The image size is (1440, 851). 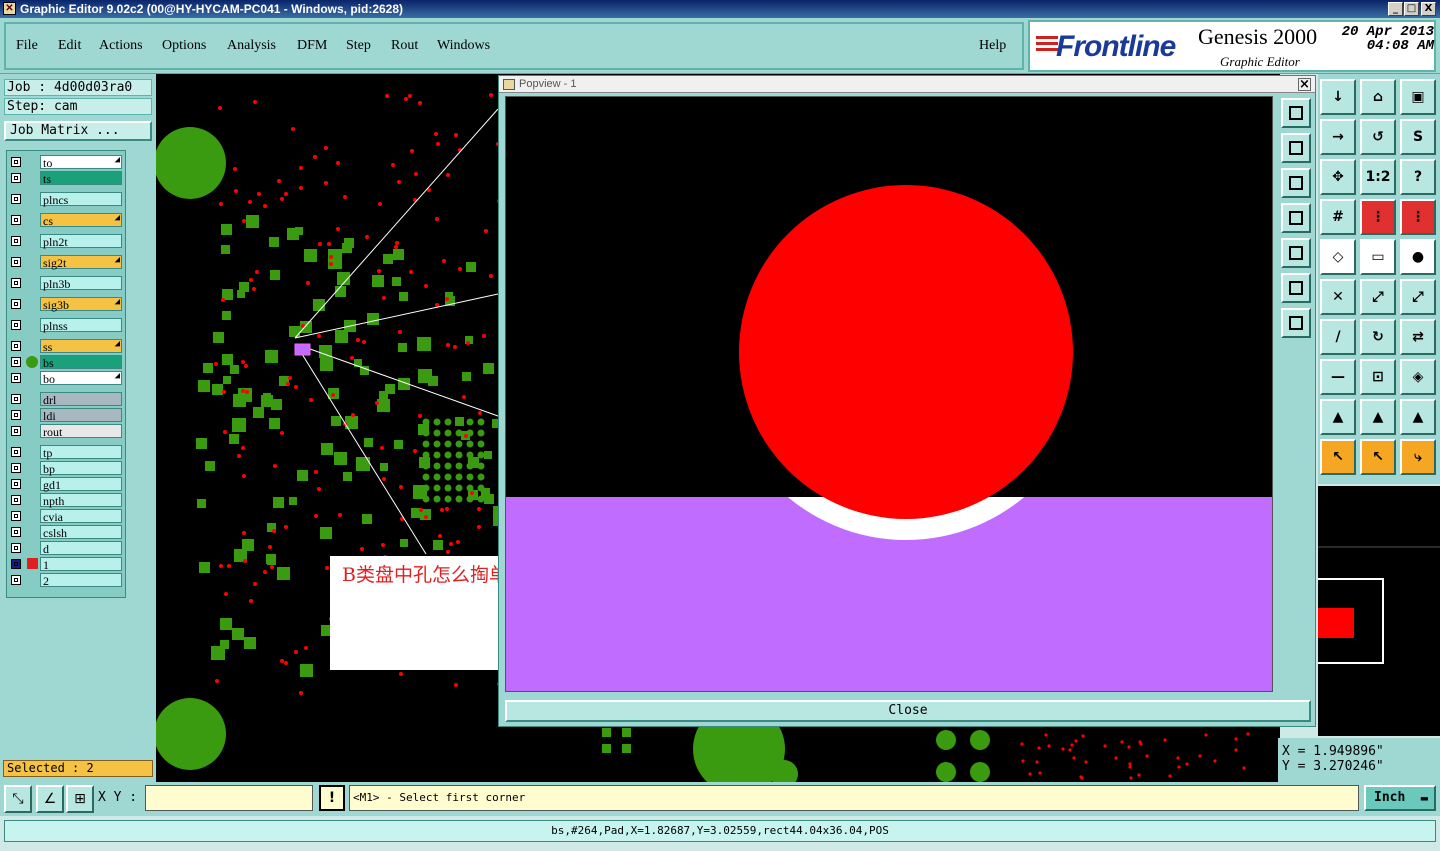 I want to click on layer-name: bp, so click(x=81, y=468).